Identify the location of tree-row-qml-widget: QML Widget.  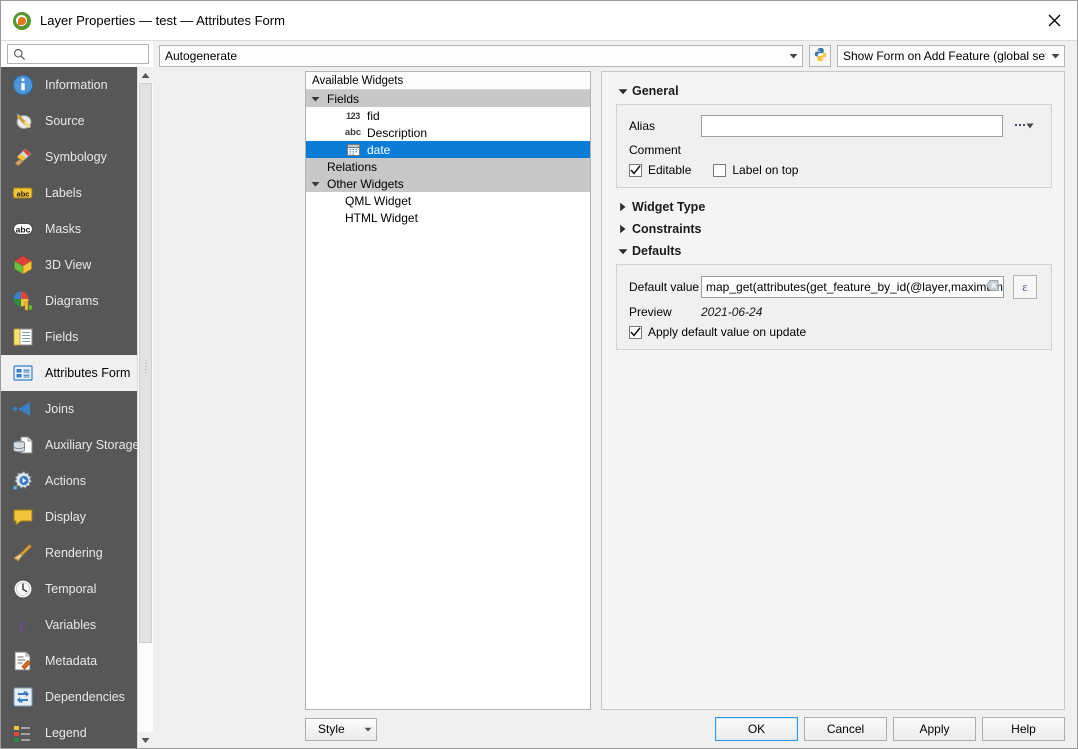
(448, 200).